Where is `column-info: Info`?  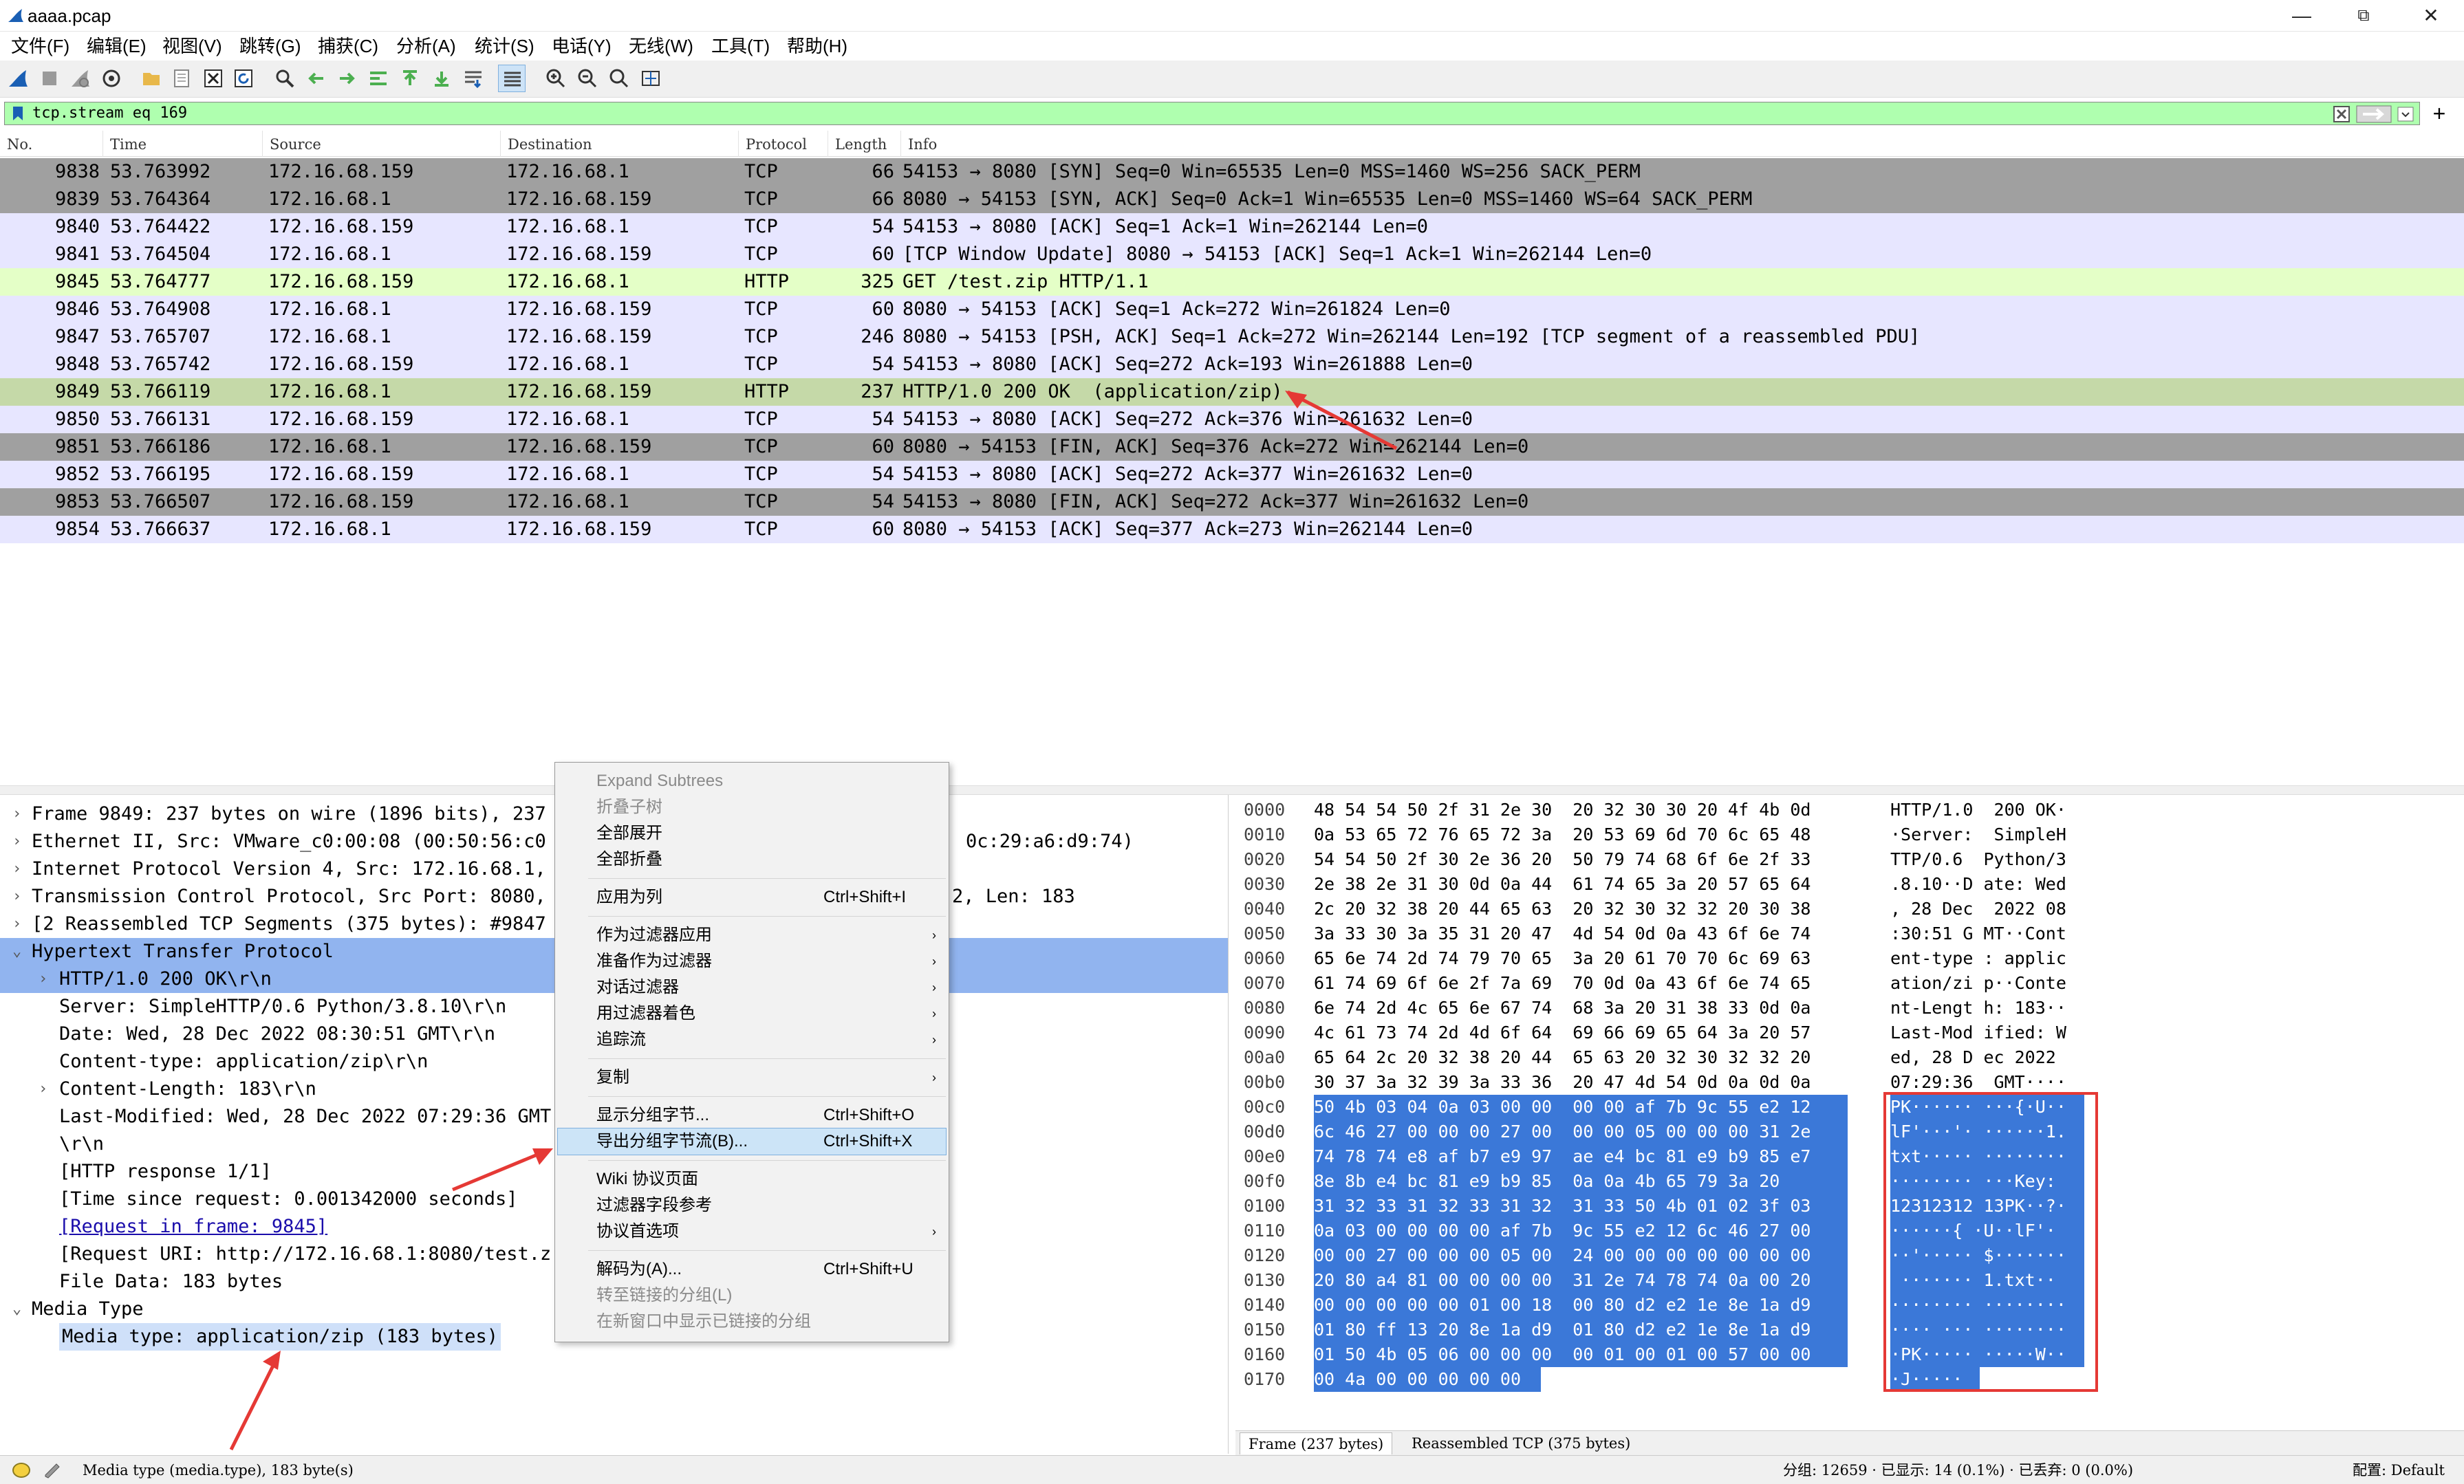
column-info: Info is located at coordinates (1682, 144).